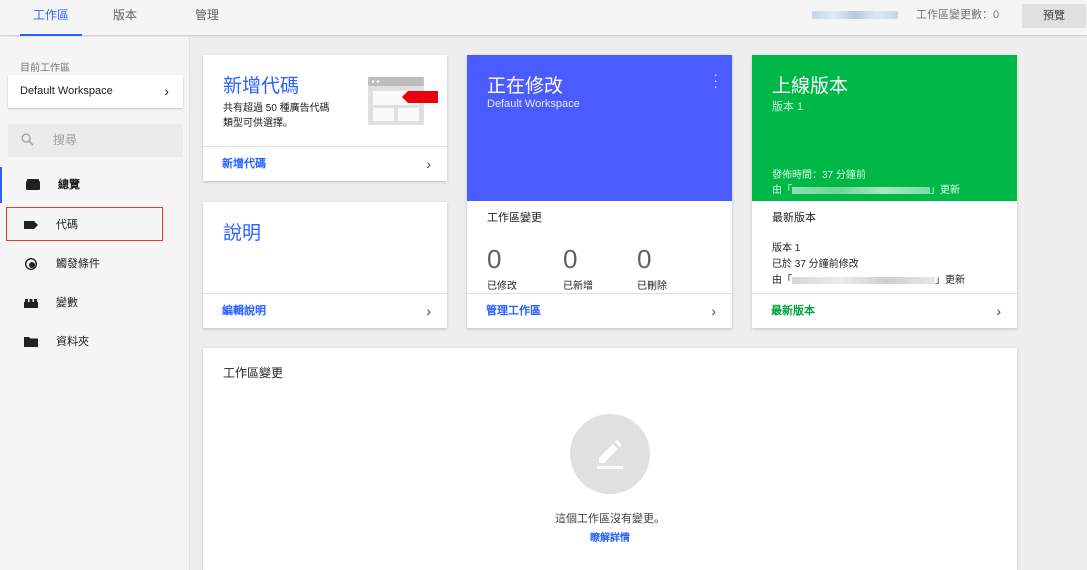  Describe the element at coordinates (810, 86) in the screenshot. I see `live-version-title: 上線版本` at that location.